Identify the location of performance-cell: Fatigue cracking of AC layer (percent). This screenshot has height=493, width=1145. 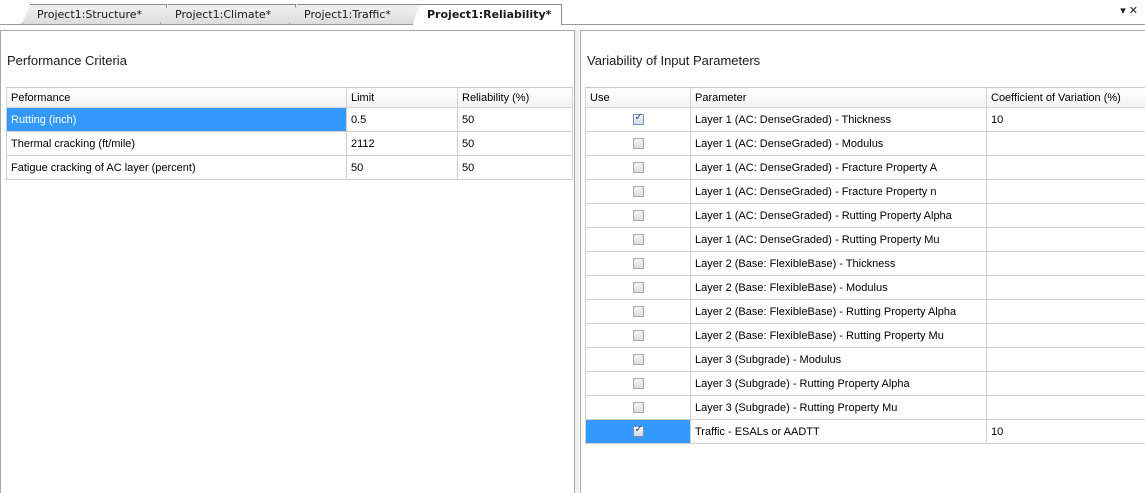
(176, 167).